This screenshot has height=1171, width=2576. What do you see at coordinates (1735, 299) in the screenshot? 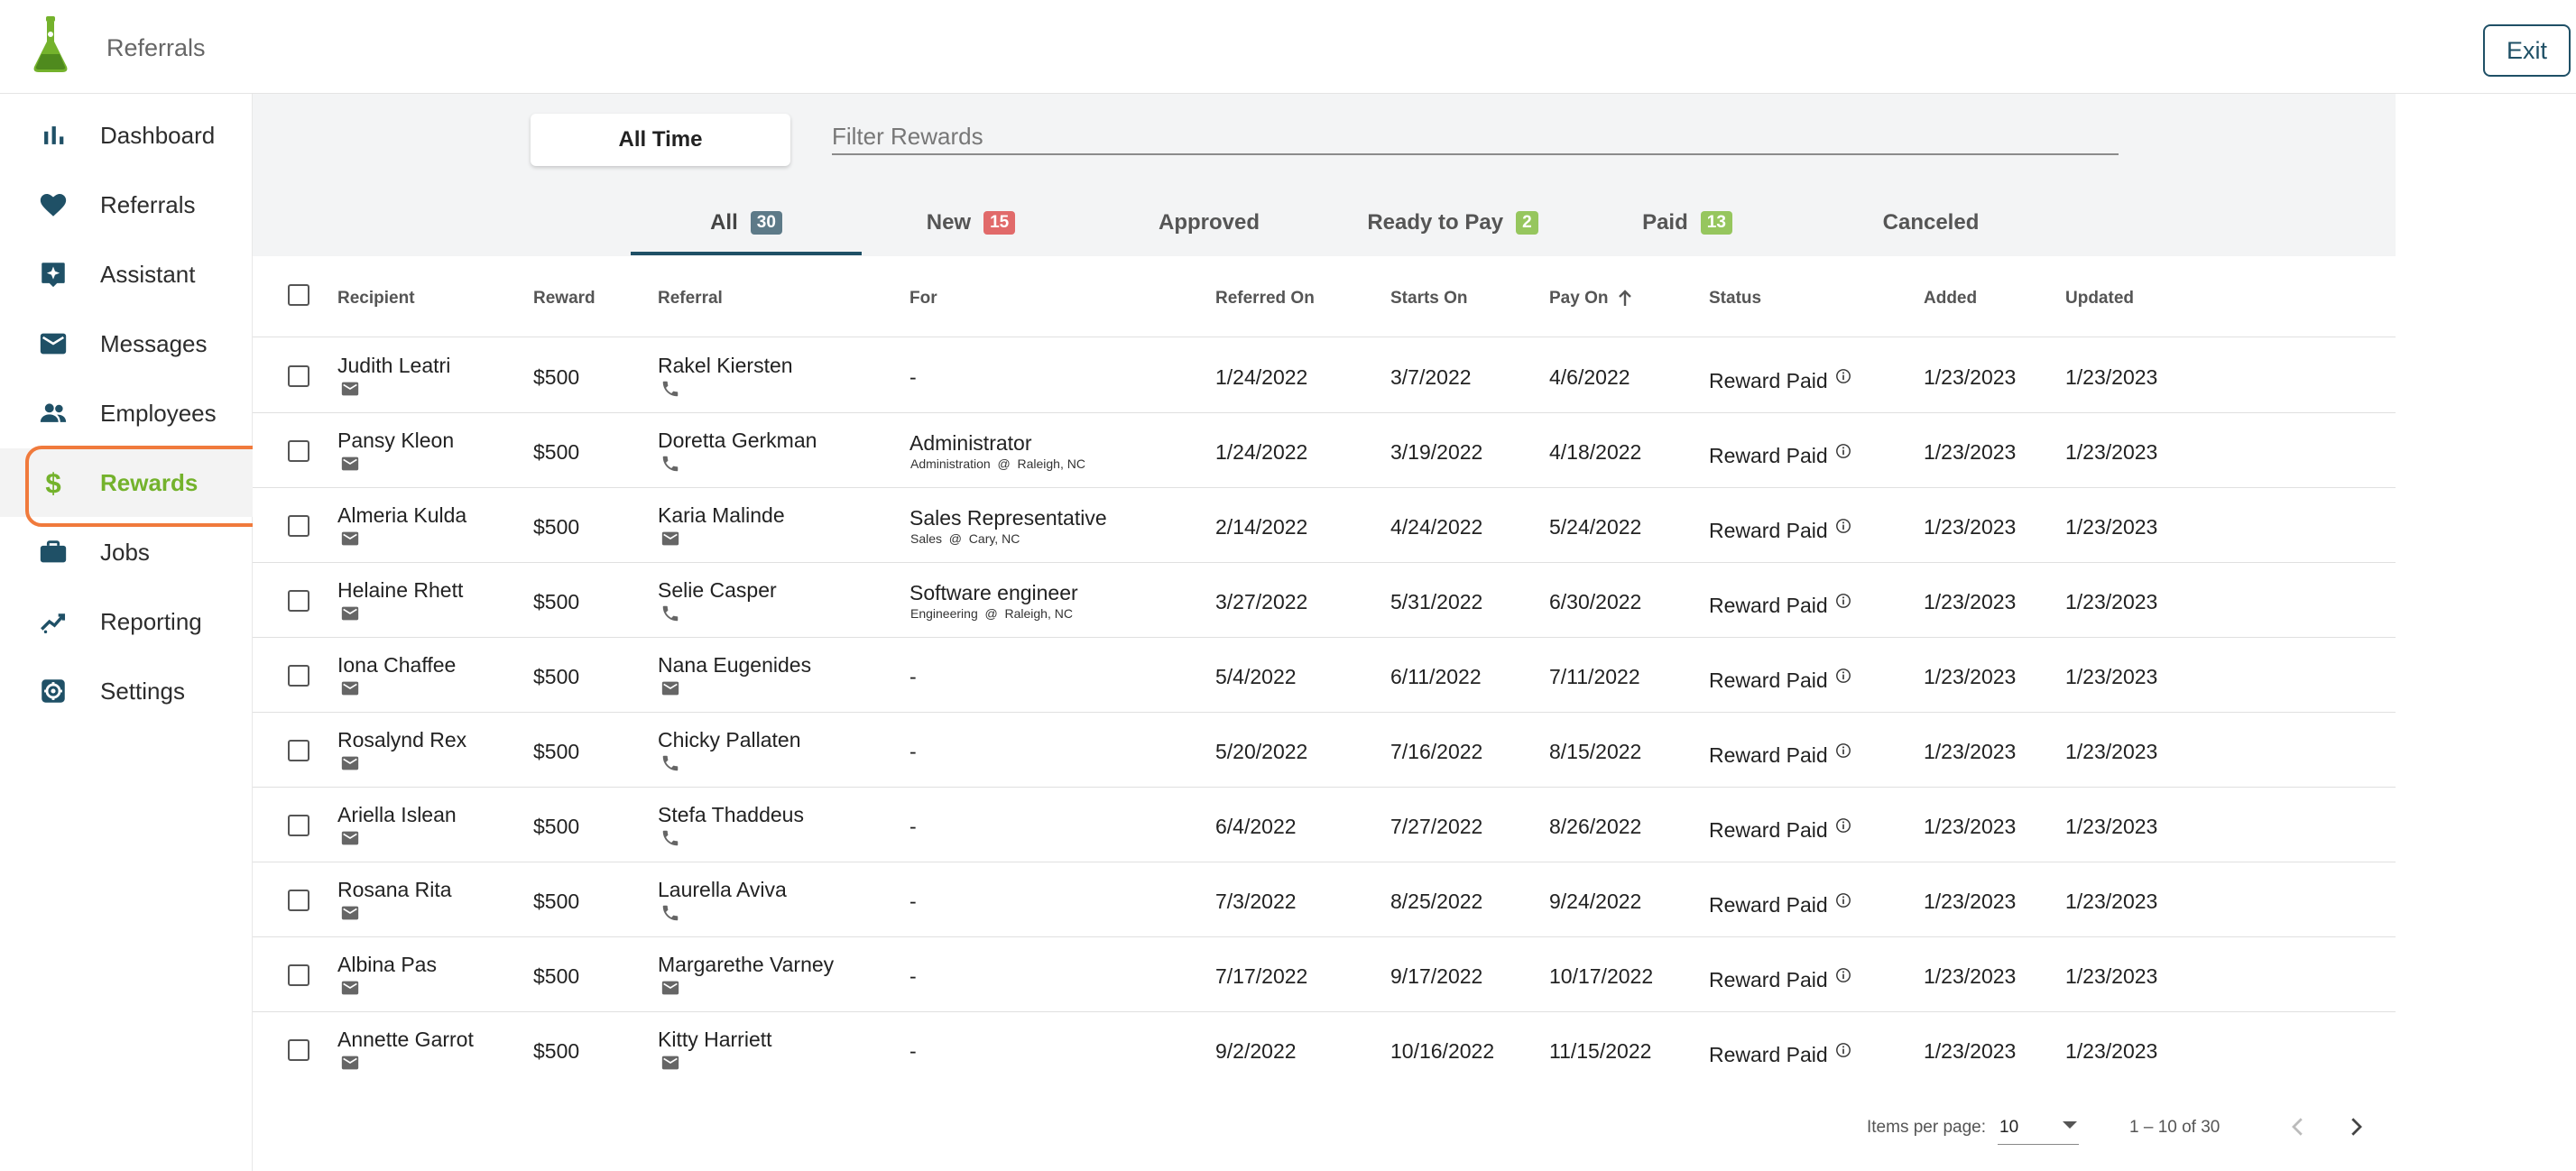
I see `column-header-status: Status` at bounding box center [1735, 299].